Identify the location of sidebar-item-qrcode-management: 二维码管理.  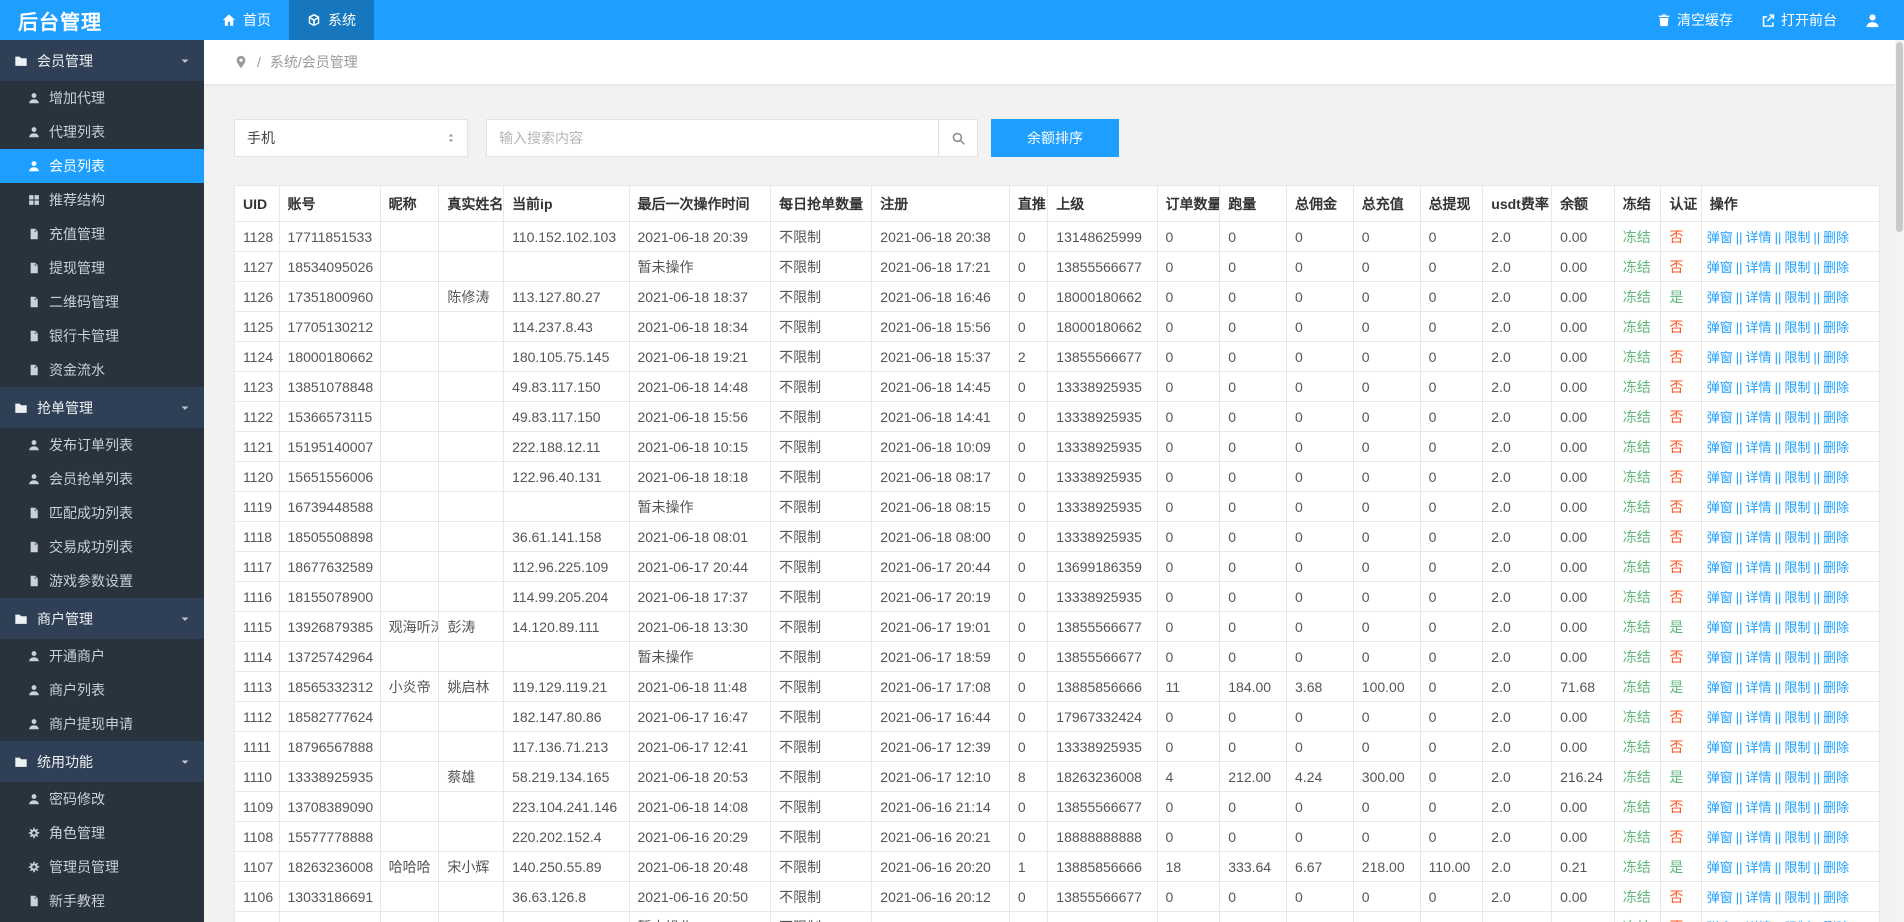
(102, 302).